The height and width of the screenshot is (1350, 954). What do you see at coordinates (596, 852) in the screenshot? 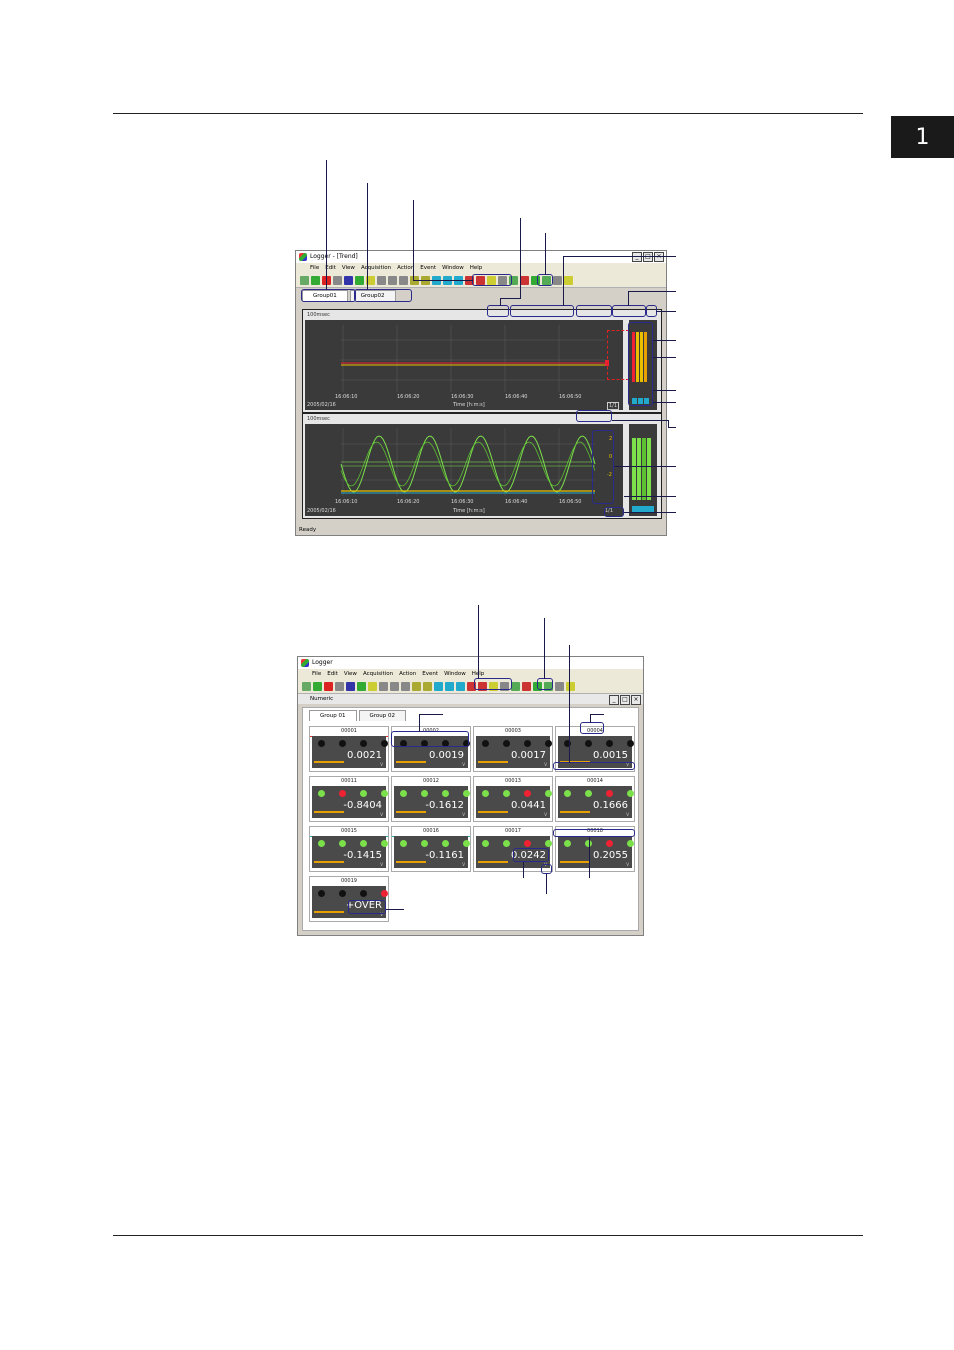
I see `channel-body: 0.2055 V` at bounding box center [596, 852].